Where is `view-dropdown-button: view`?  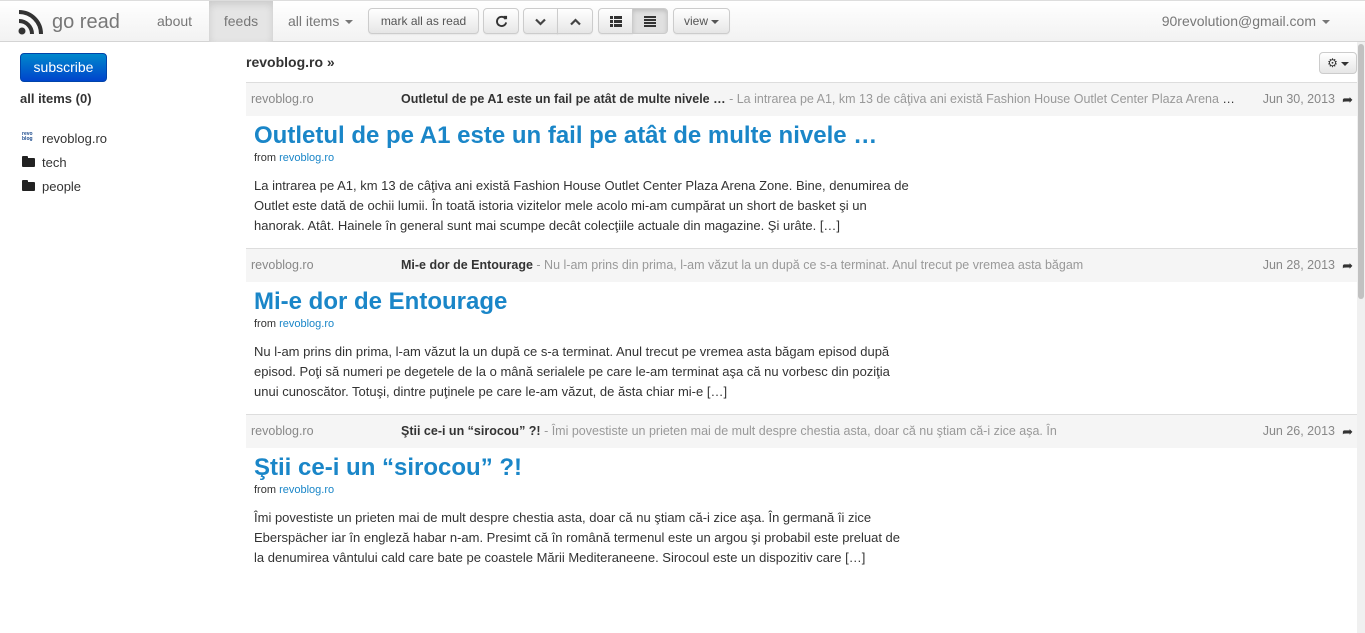
view-dropdown-button: view is located at coordinates (701, 21).